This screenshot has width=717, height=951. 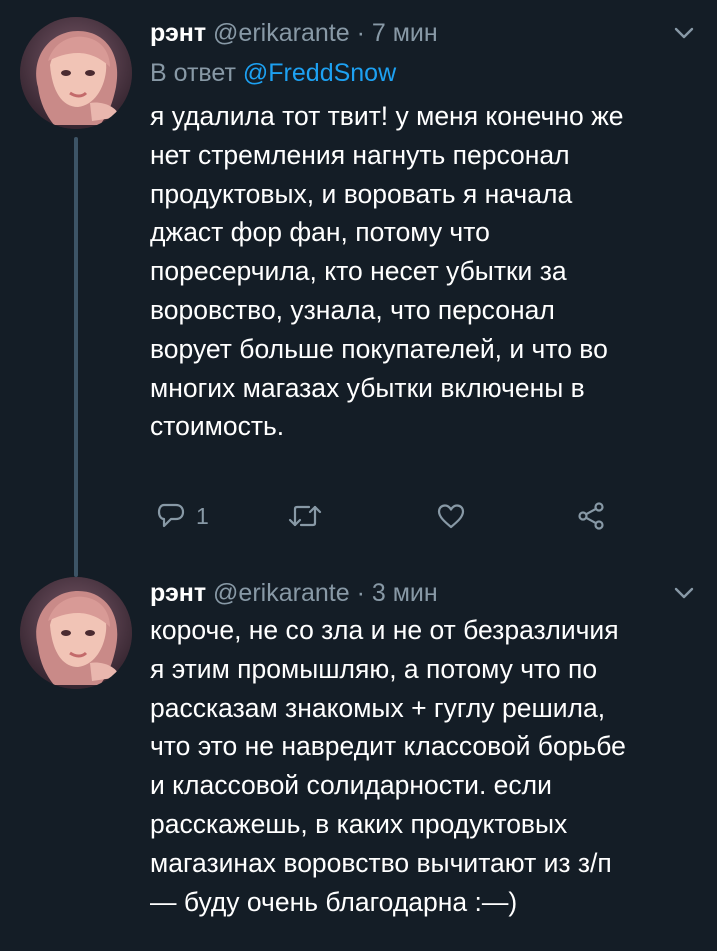 What do you see at coordinates (351, 785) in the screenshot?
I see `tweet-text-line: и классовой солидарности. если` at bounding box center [351, 785].